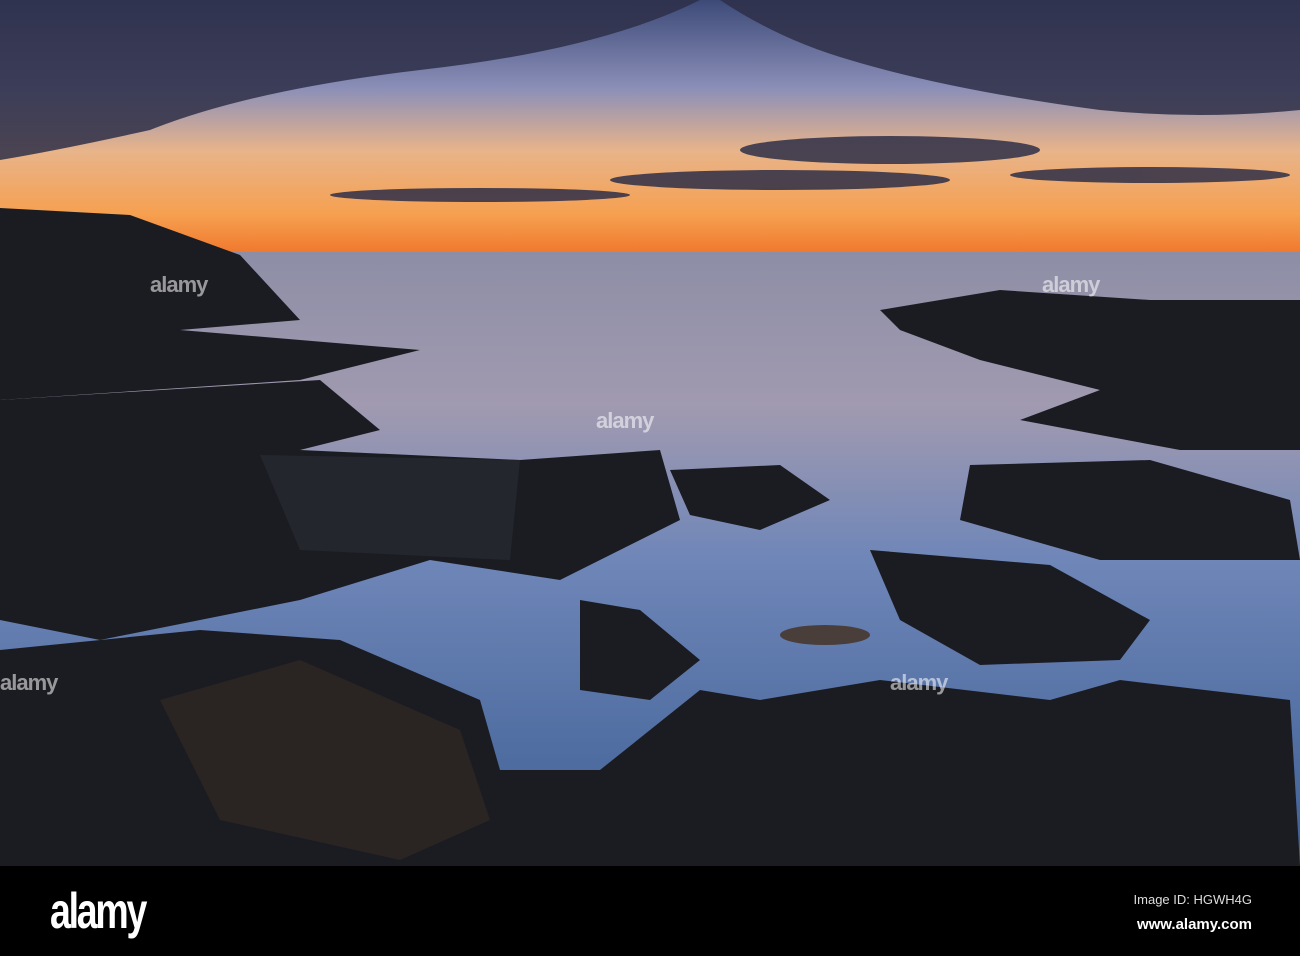 The width and height of the screenshot is (1300, 956). What do you see at coordinates (1194, 924) in the screenshot?
I see `site-url: www.alamy.com` at bounding box center [1194, 924].